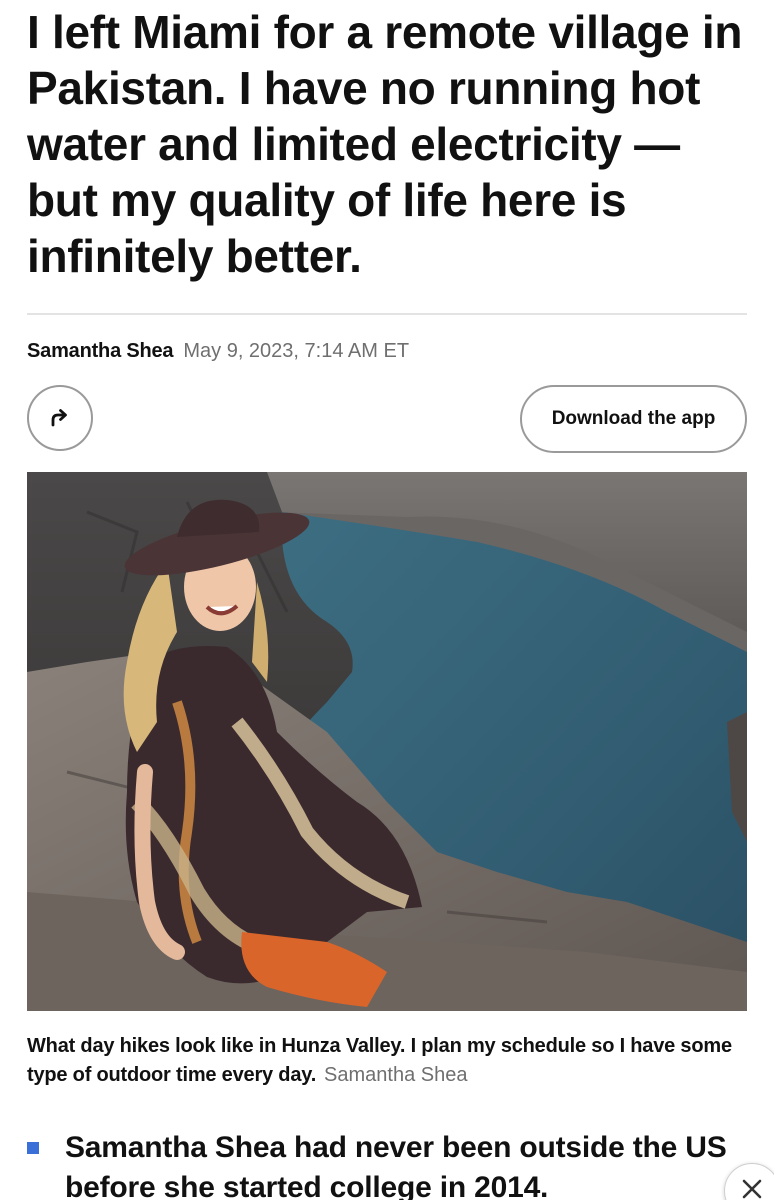 The width and height of the screenshot is (774, 1200). Describe the element at coordinates (33, 1148) in the screenshot. I see `bullet-square-icon` at that location.